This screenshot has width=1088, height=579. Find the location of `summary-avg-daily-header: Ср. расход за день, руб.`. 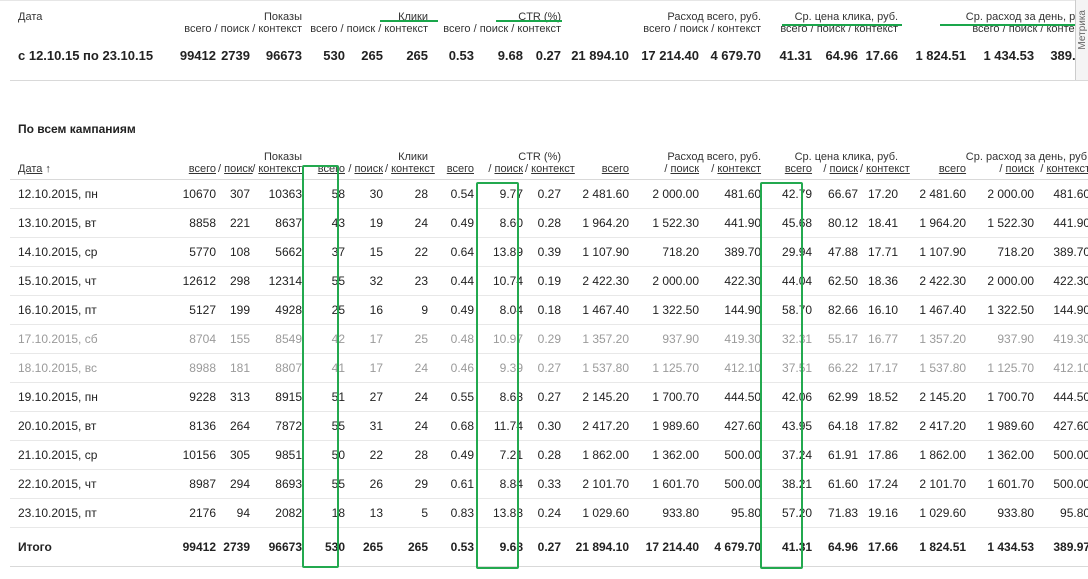

summary-avg-daily-header: Ср. расход за день, руб. is located at coordinates (994, 14).